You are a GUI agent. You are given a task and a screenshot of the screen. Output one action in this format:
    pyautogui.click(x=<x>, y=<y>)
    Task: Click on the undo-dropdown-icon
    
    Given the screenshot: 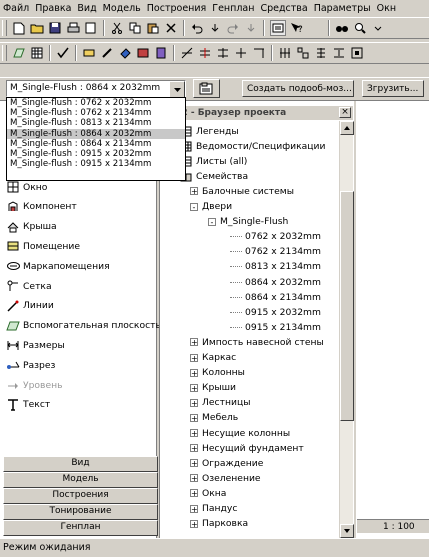 What is the action you would take?
    pyautogui.click(x=215, y=28)
    